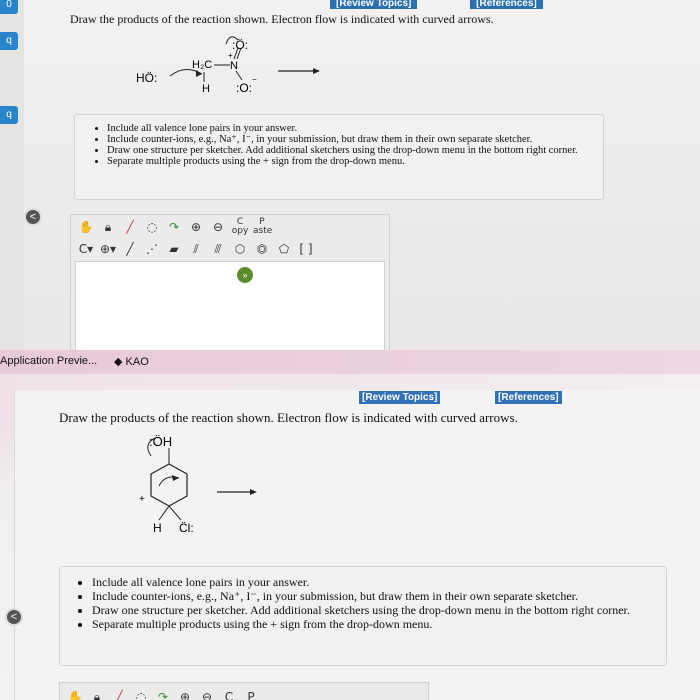 This screenshot has height=700, width=700. I want to click on bold-bond-icon: ▰, so click(174, 249).